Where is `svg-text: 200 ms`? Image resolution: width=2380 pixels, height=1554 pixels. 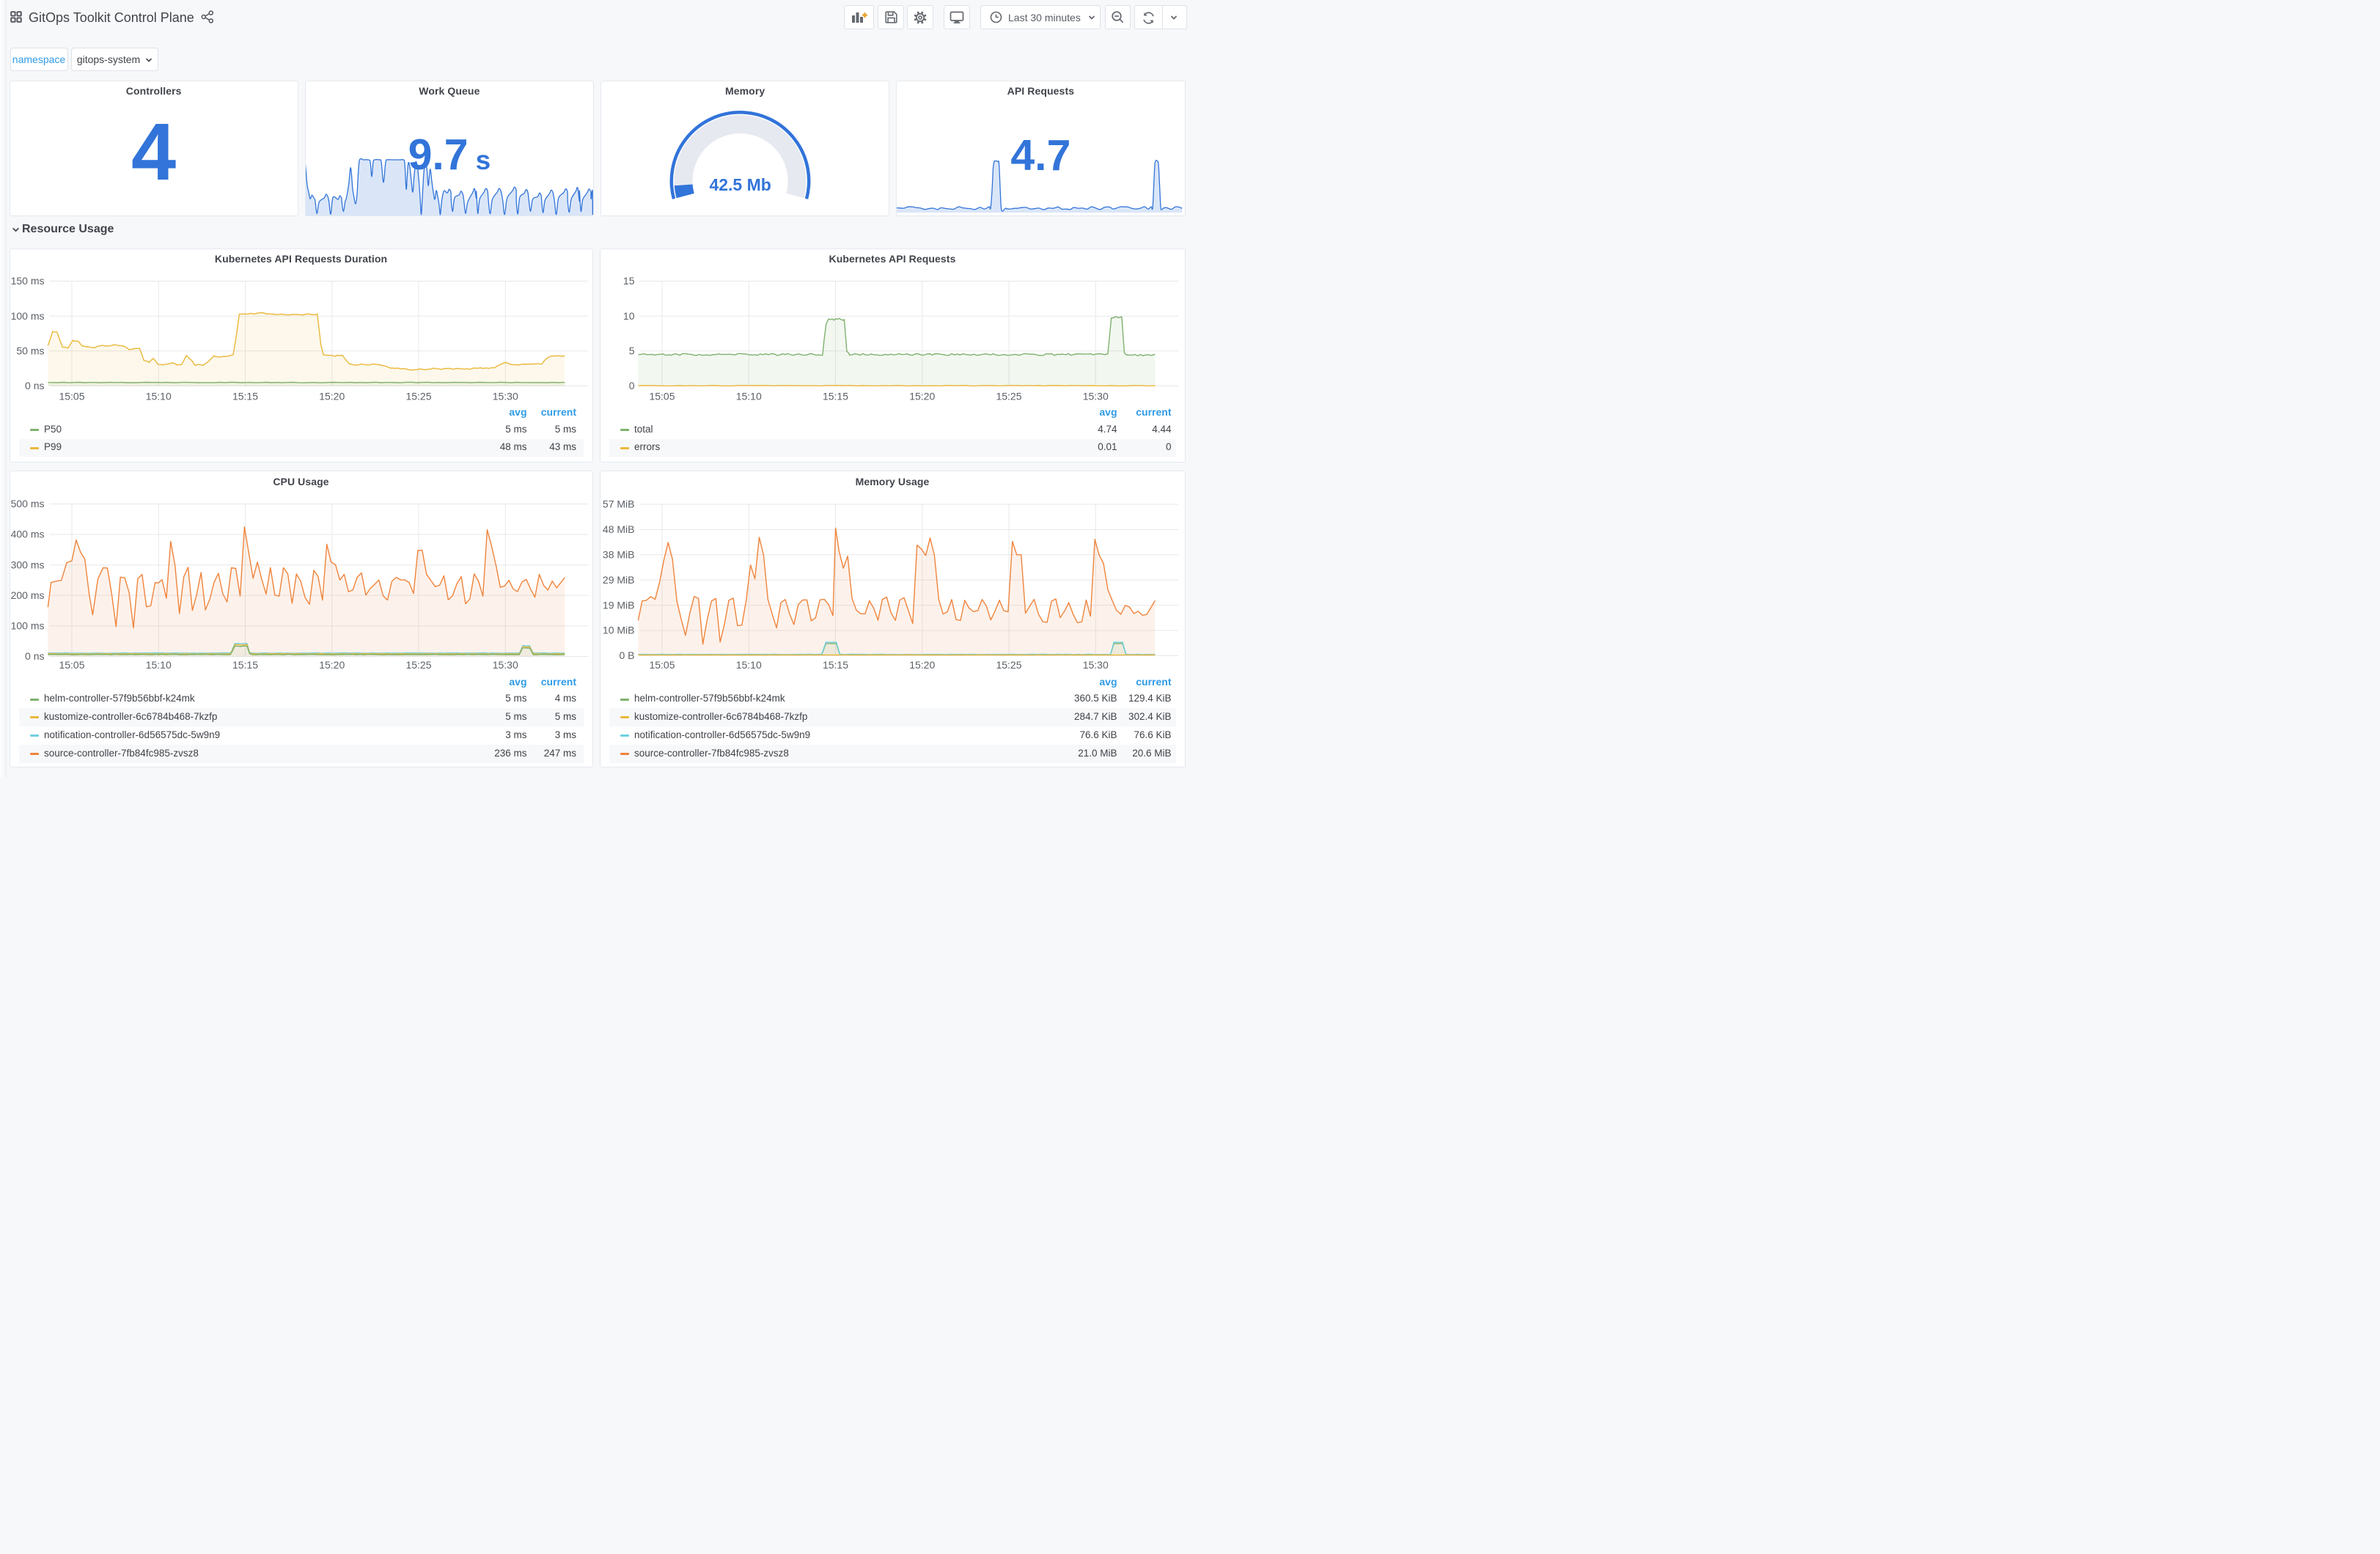
svg-text: 200 ms is located at coordinates (27, 594).